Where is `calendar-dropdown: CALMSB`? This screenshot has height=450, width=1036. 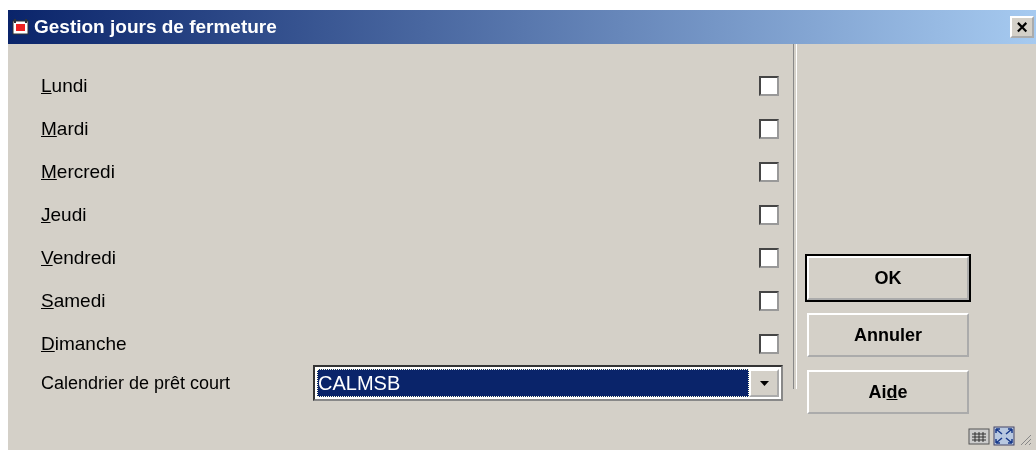 calendar-dropdown: CALMSB is located at coordinates (548, 383).